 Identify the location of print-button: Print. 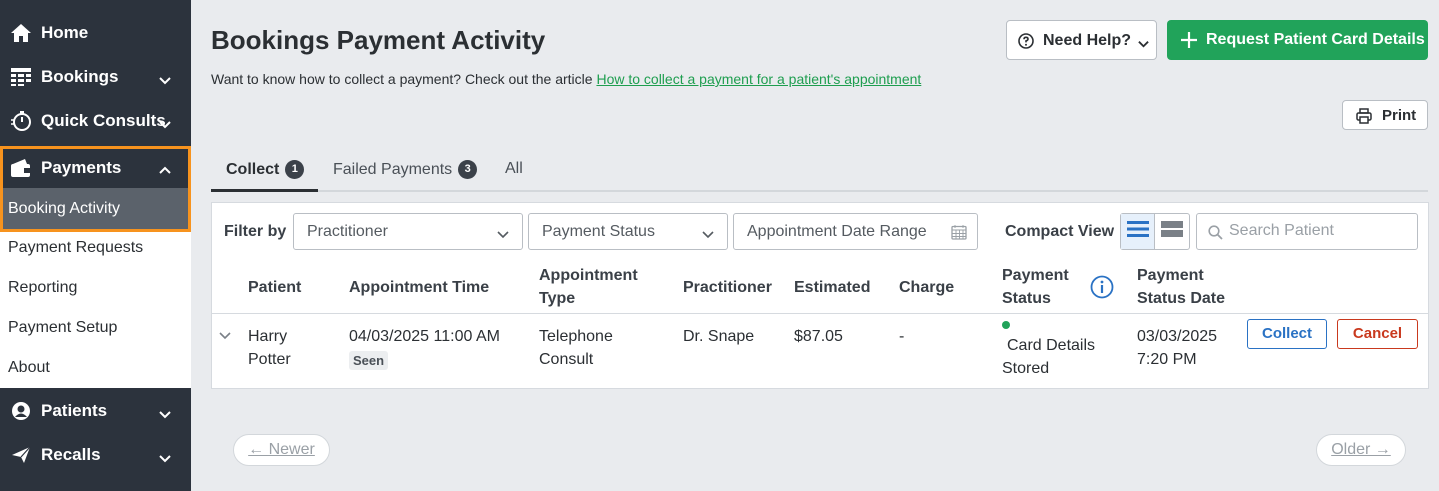
(1385, 115).